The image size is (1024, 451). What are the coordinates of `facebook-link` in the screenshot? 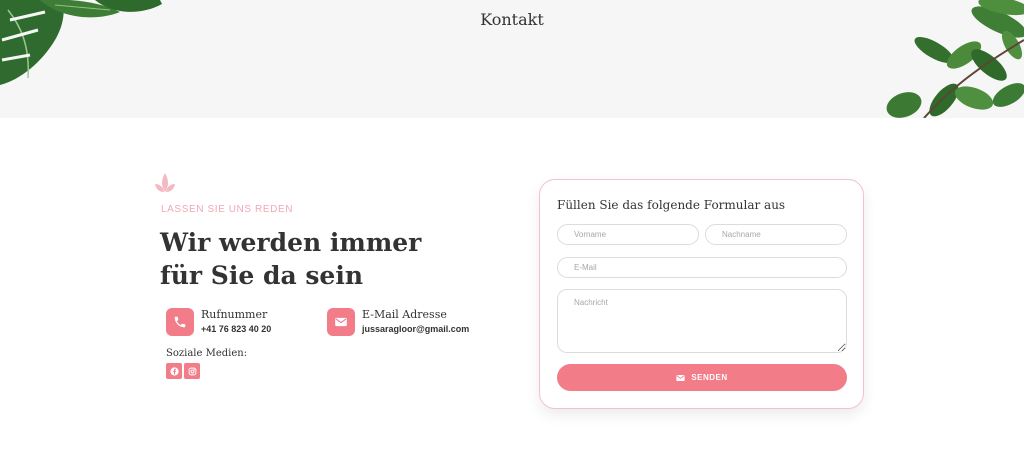 It's located at (174, 371).